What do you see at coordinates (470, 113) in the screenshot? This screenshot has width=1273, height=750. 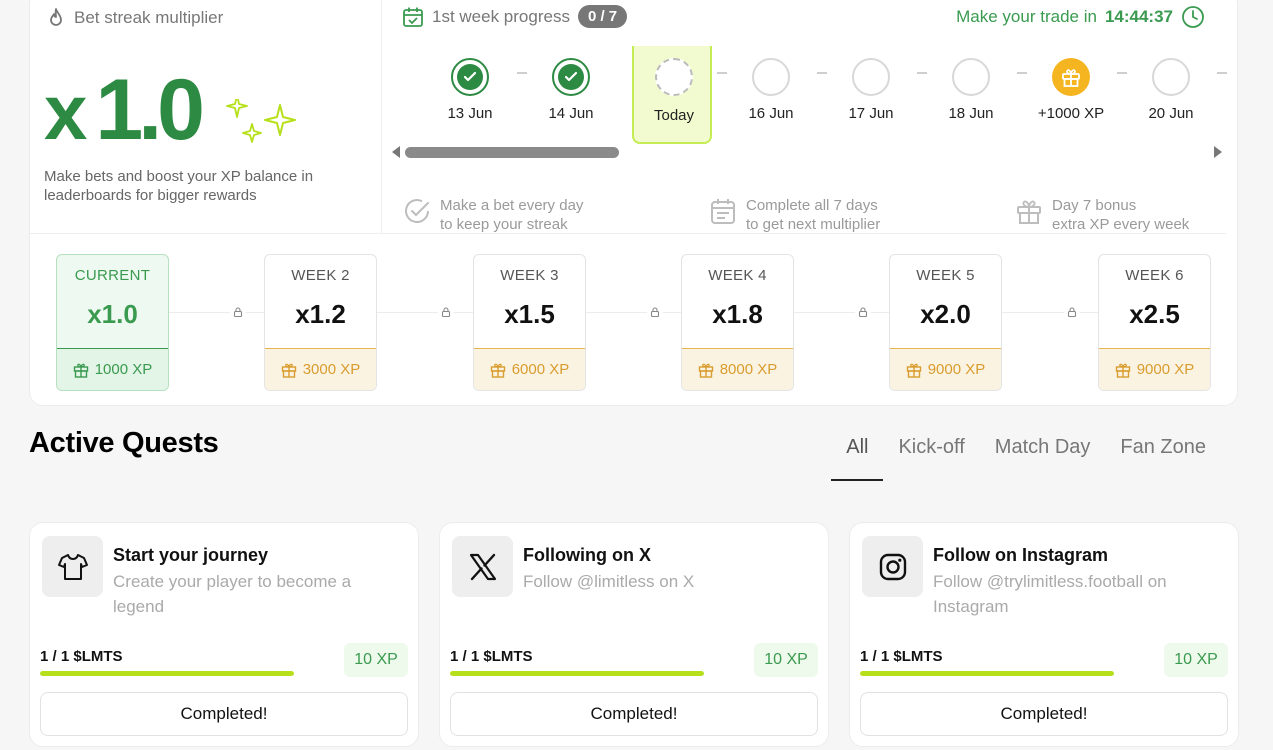 I see `day-label: 13 Jun` at bounding box center [470, 113].